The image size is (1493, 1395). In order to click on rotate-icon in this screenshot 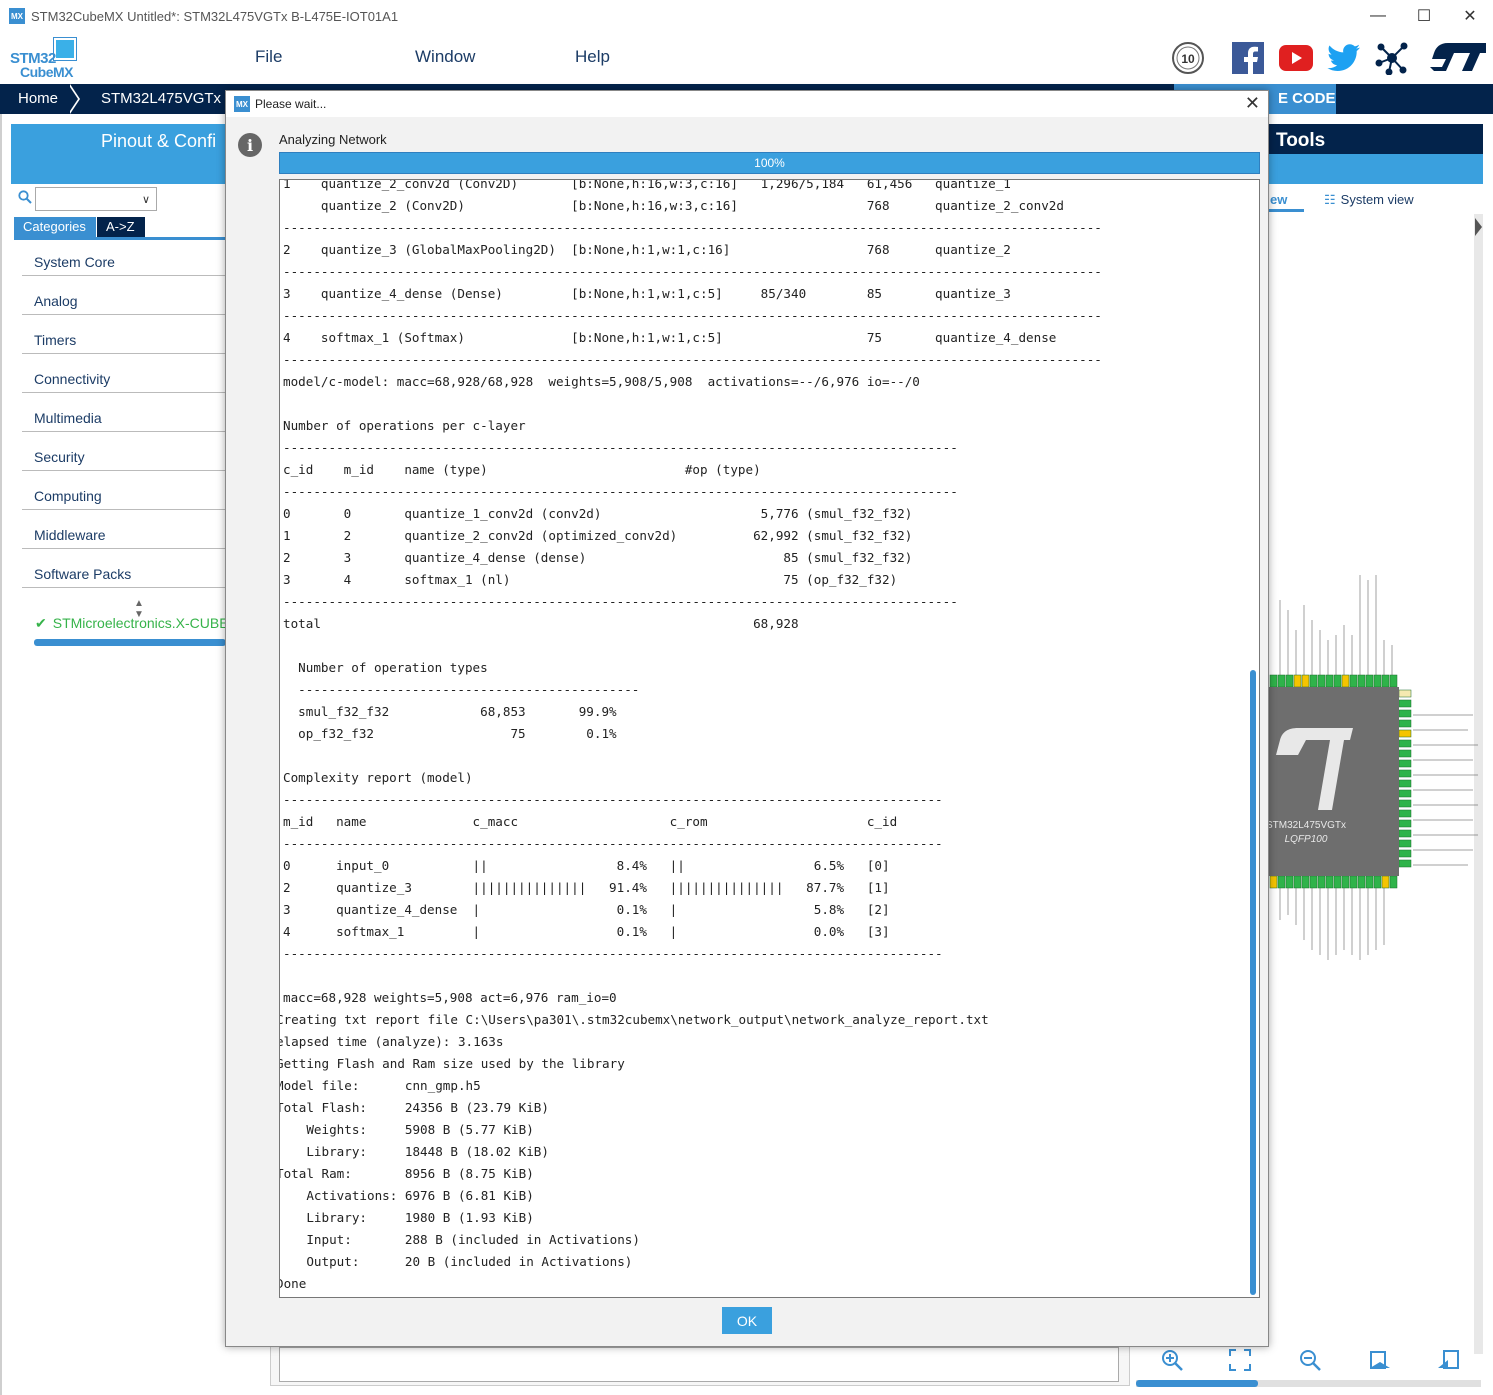, I will do `click(1380, 1360)`.